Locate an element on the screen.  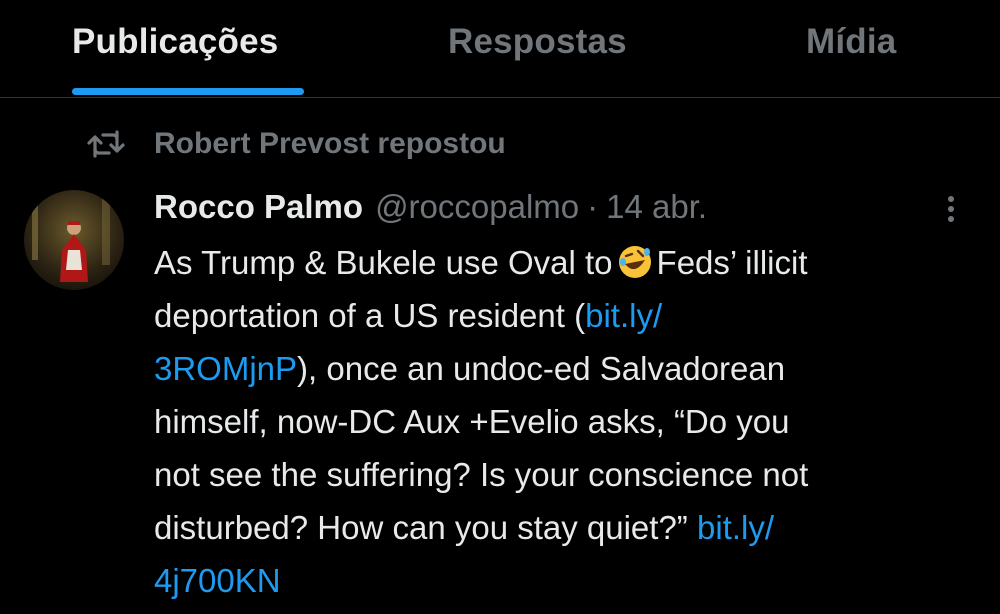
tab-midia-label: Mídia is located at coordinates (851, 41).